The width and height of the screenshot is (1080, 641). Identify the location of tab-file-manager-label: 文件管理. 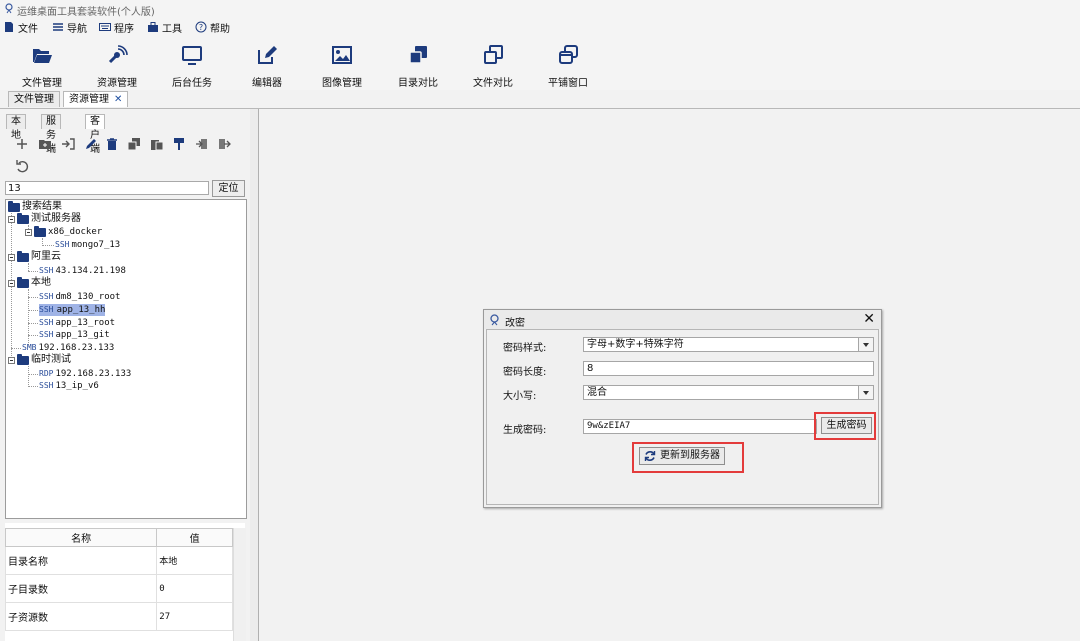
(34, 99).